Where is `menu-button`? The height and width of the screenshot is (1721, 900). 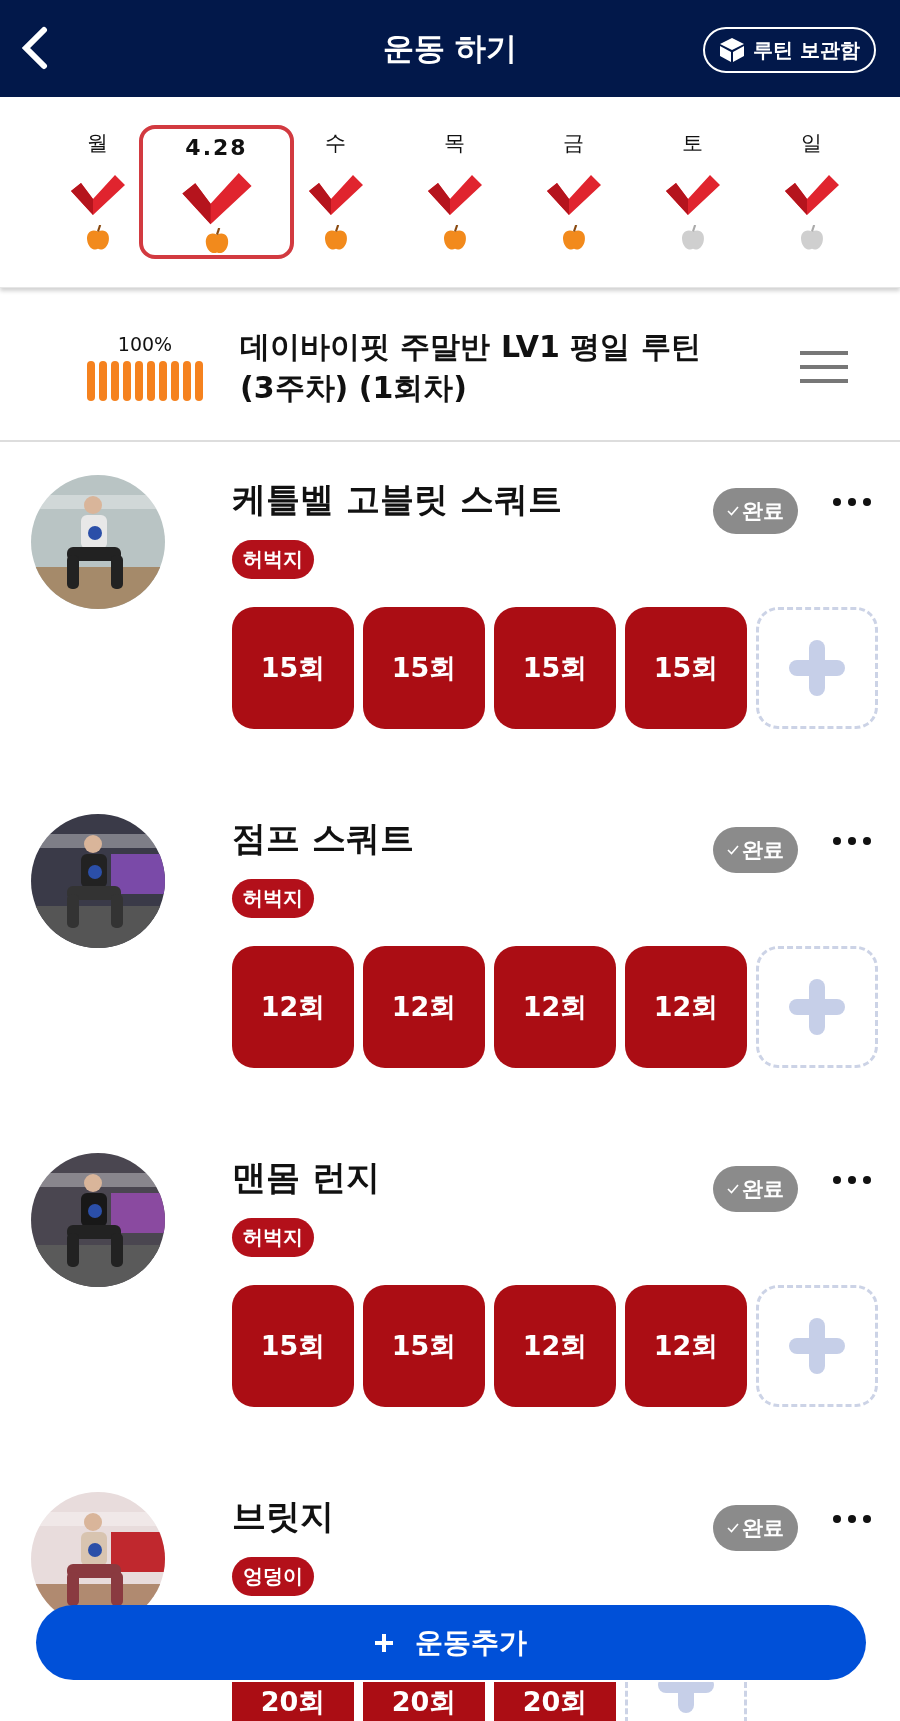
menu-button is located at coordinates (824, 367).